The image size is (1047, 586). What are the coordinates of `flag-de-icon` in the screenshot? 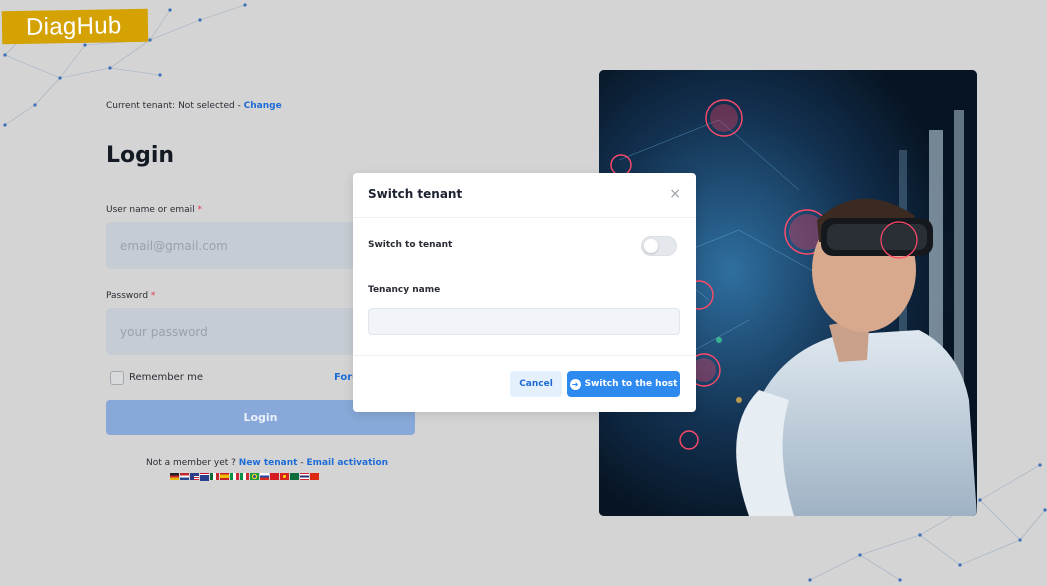 It's located at (174, 476).